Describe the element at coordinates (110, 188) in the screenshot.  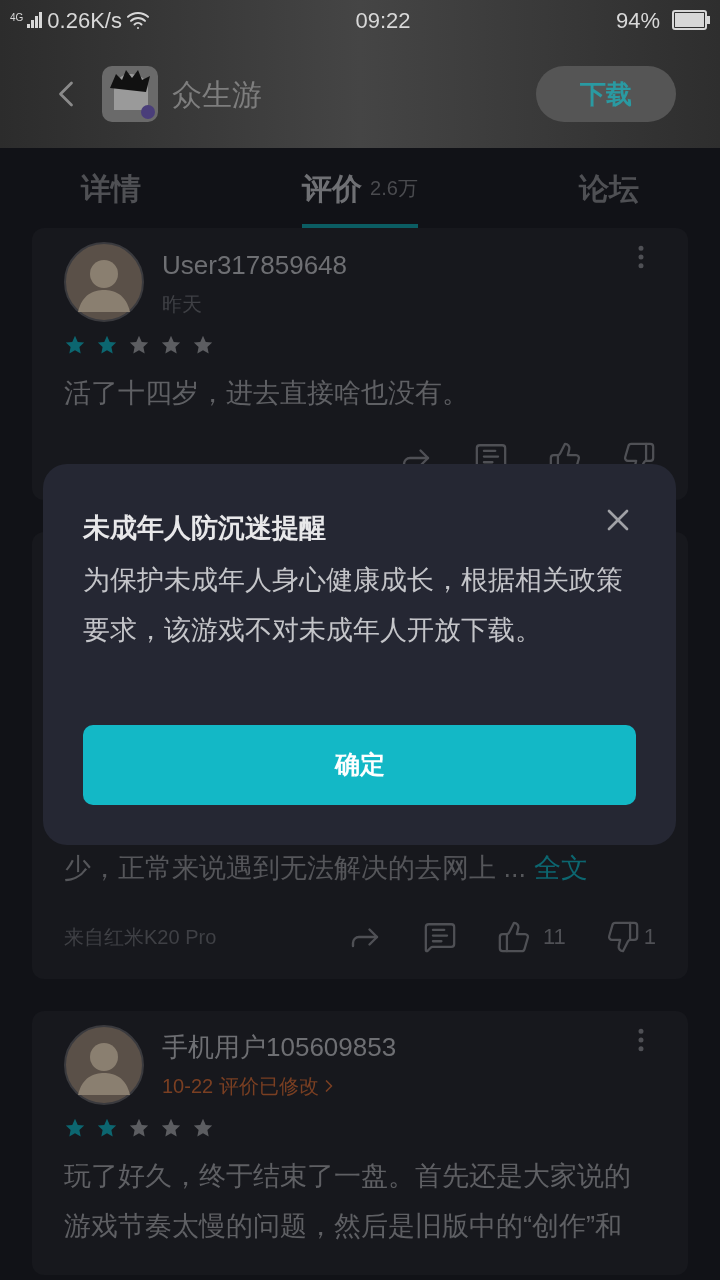
I see `tab: 详情` at that location.